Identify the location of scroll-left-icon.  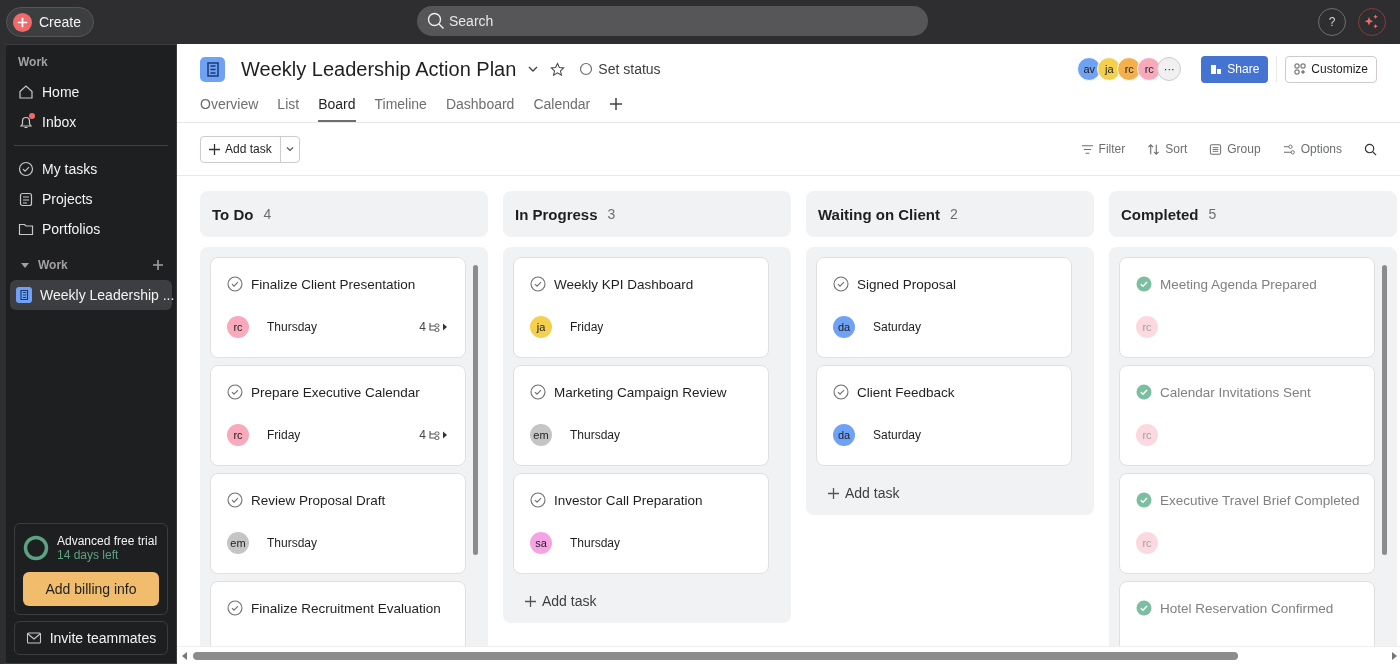
(185, 655).